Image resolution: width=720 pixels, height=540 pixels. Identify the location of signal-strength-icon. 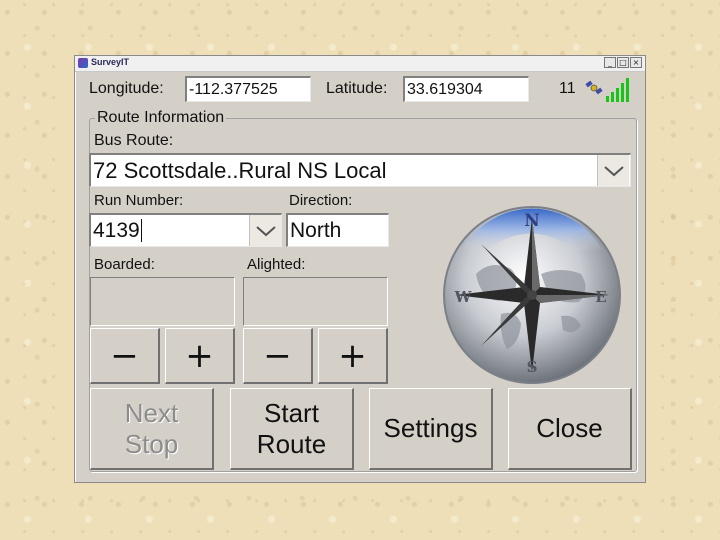
(621, 89).